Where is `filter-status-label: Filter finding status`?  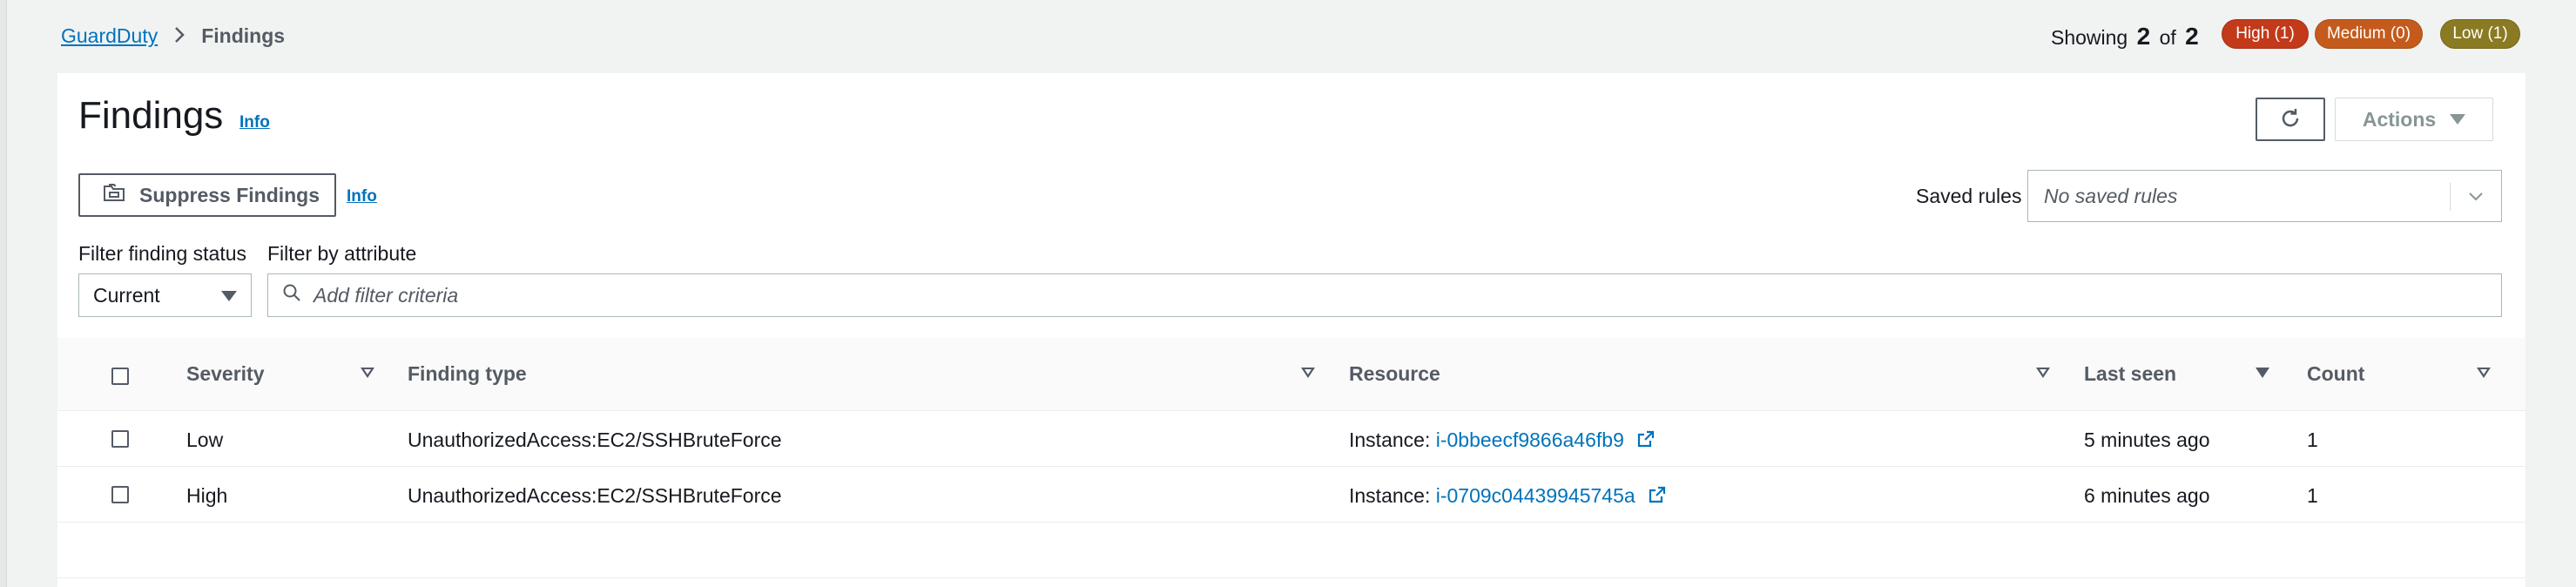 filter-status-label: Filter finding status is located at coordinates (163, 254).